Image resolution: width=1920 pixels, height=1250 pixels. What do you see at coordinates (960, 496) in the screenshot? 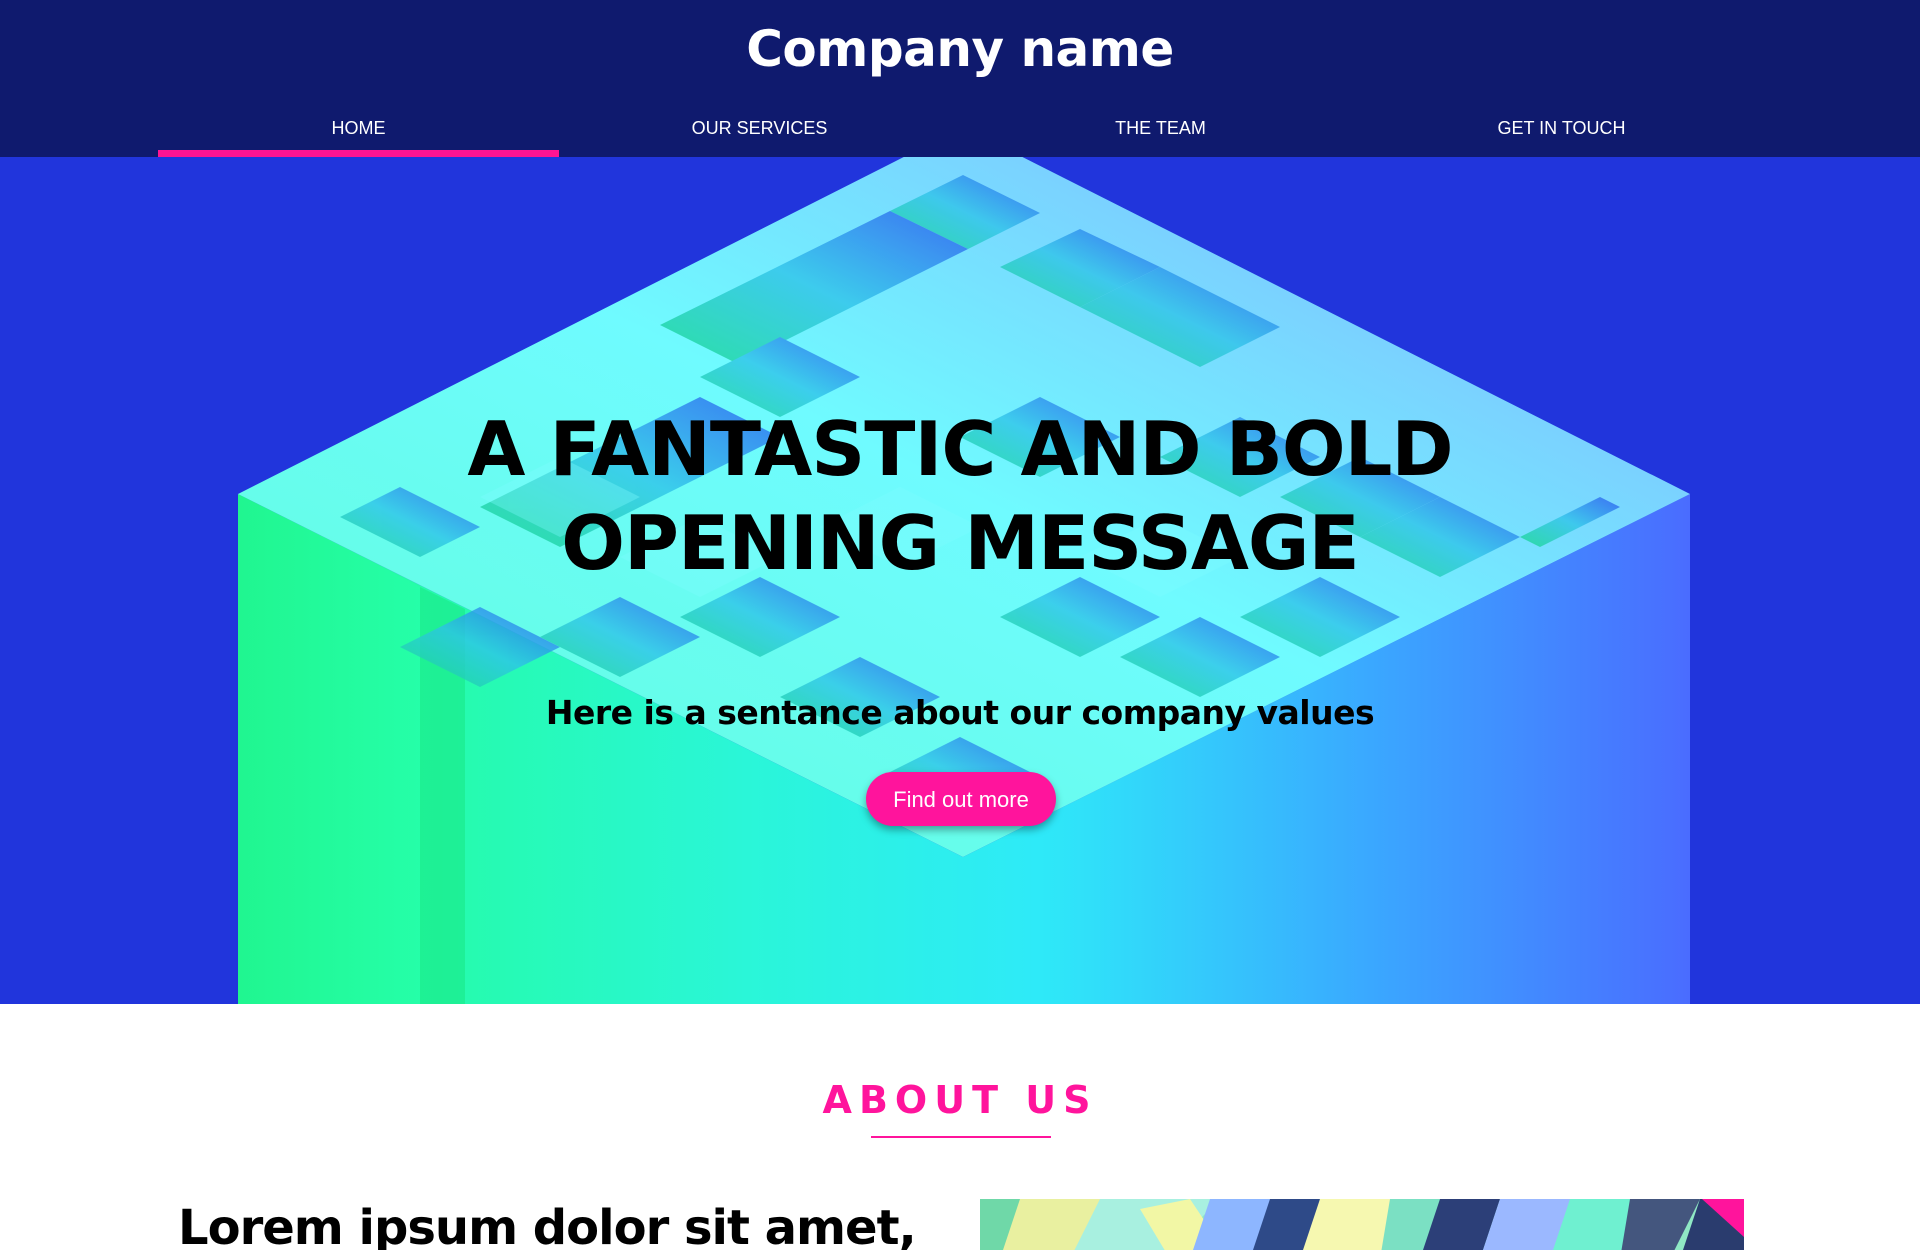
I see `hero-headline: A FANTASTIC AND BOLD OPENING MESSAGE` at bounding box center [960, 496].